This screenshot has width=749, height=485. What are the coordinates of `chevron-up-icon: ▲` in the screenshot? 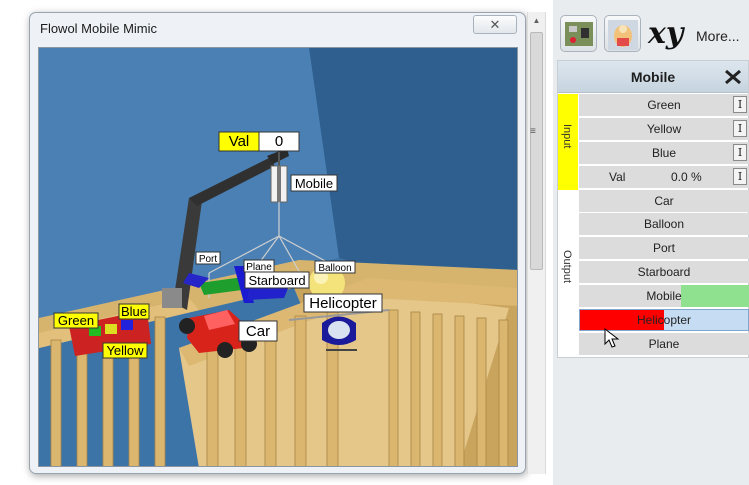 It's located at (536, 20).